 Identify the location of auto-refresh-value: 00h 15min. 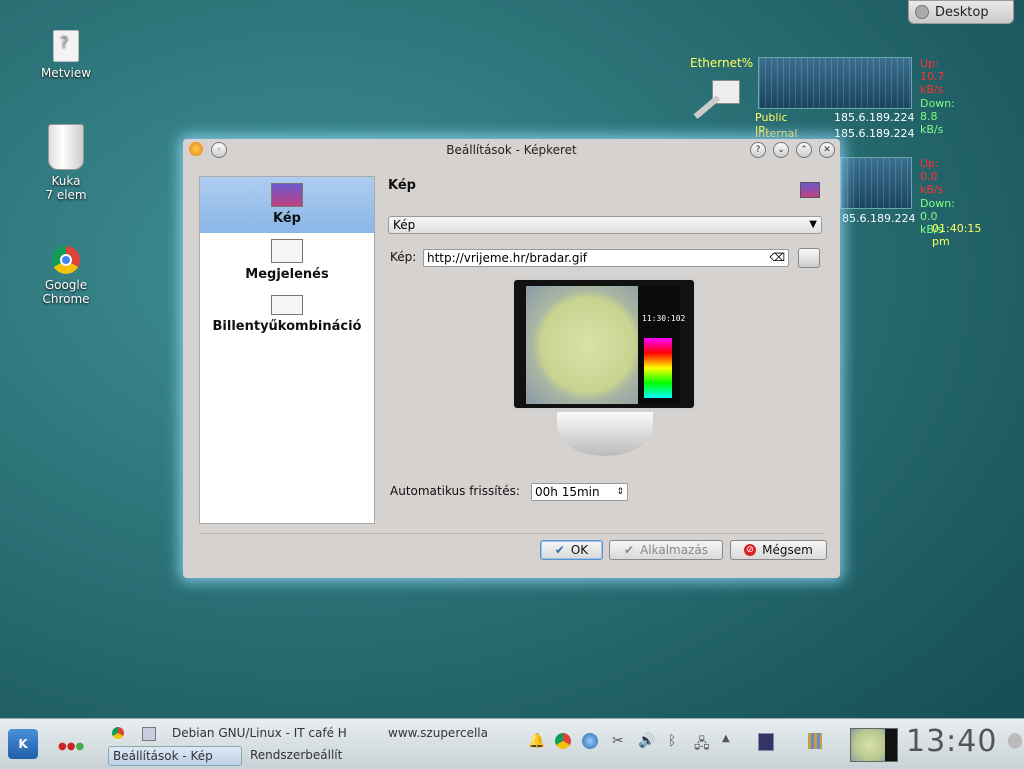
(567, 492).